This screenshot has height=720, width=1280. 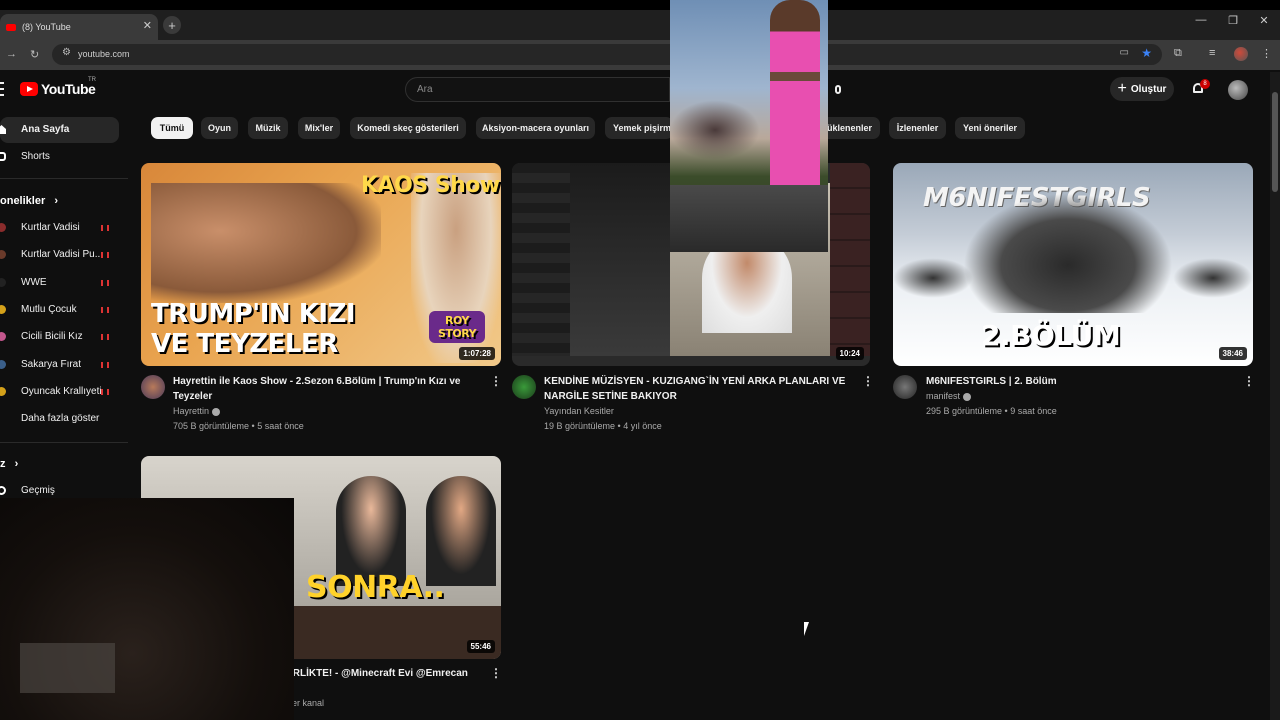 I want to click on thumbnail-title-line1: TRUMP'IN KIZI, so click(x=253, y=314).